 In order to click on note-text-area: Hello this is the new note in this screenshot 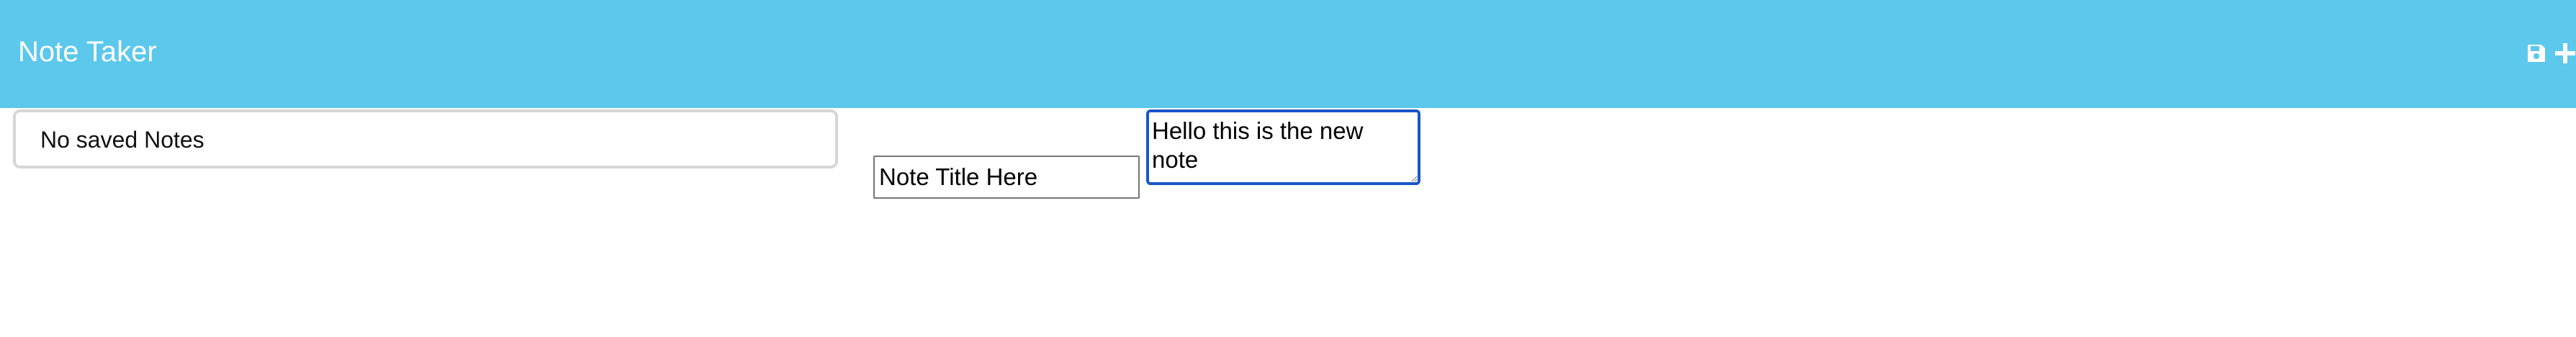, I will do `click(1283, 147)`.